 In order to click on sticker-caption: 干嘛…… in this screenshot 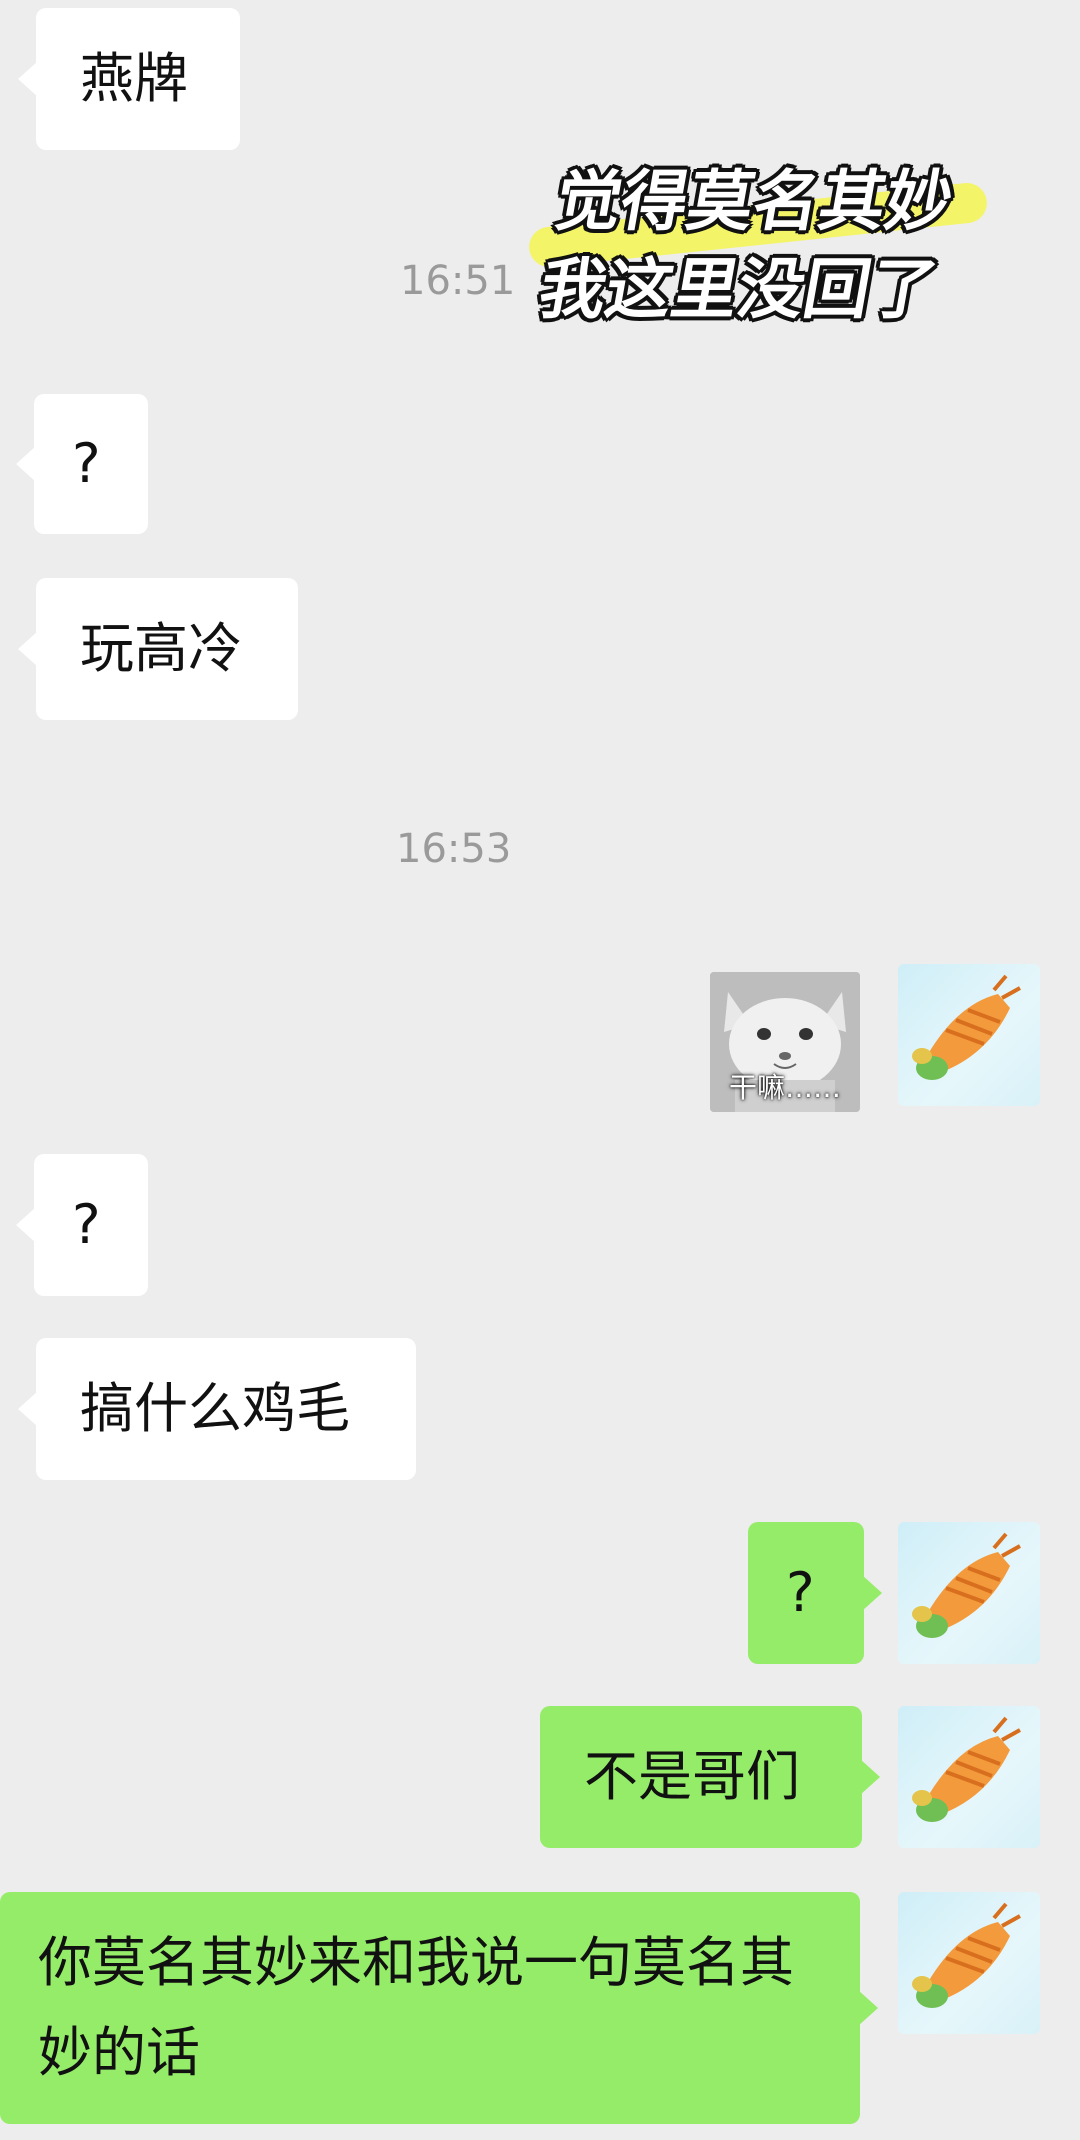, I will do `click(784, 1087)`.